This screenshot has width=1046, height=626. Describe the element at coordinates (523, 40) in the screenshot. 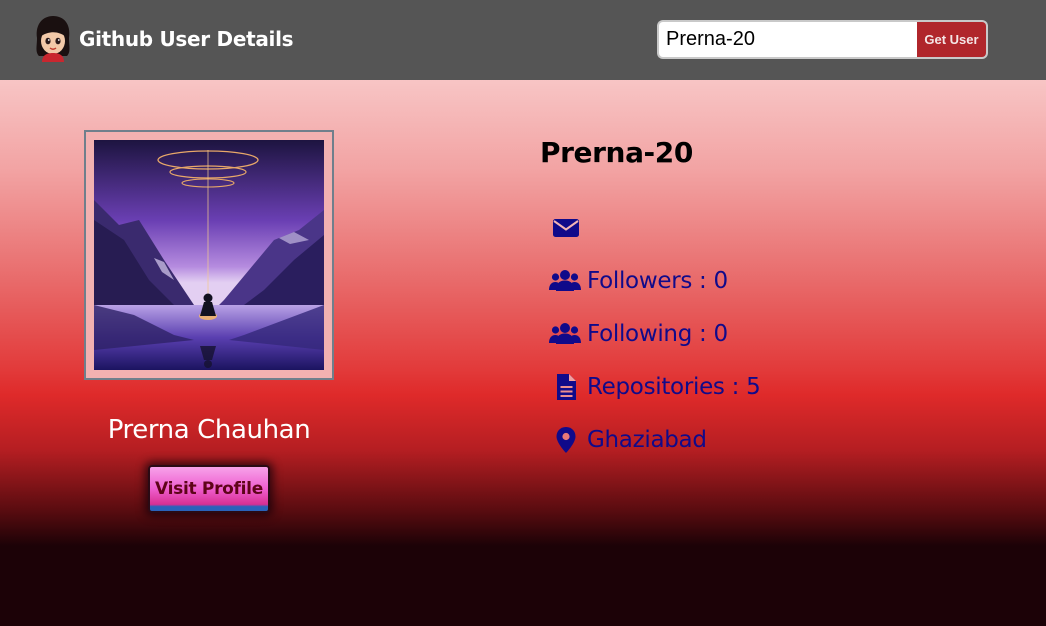

I see `navbar: Github User Details Get User` at that location.